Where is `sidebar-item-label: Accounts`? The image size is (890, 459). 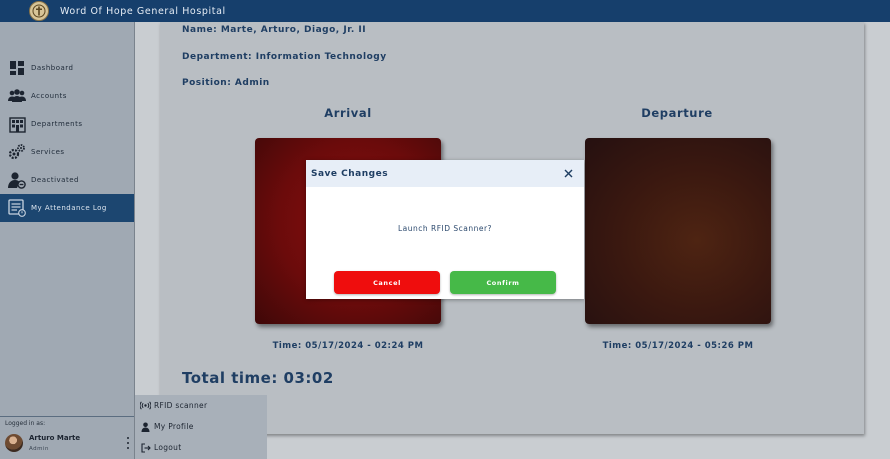
sidebar-item-label: Accounts is located at coordinates (49, 96).